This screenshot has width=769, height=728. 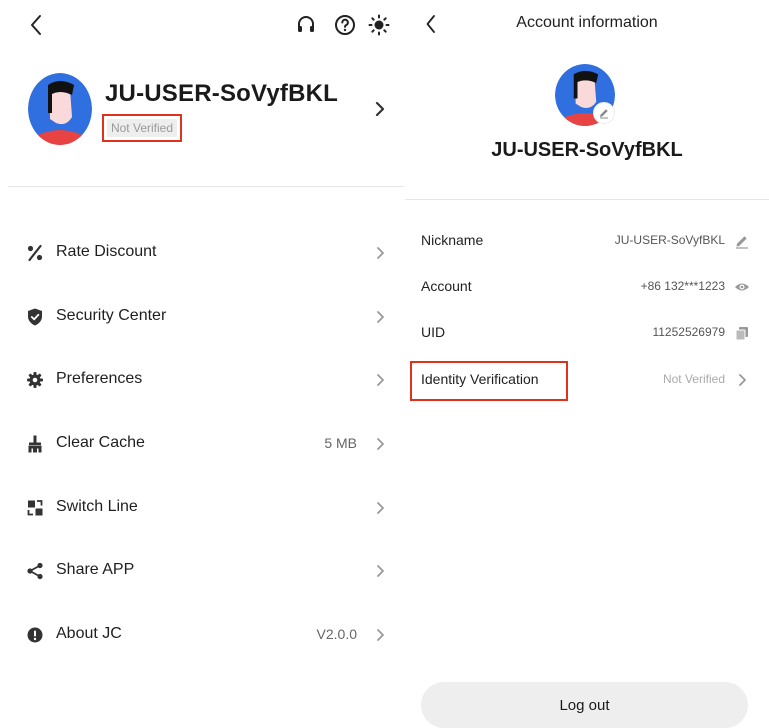 I want to click on menu-item-switch-line: Switch Line, so click(x=202, y=508).